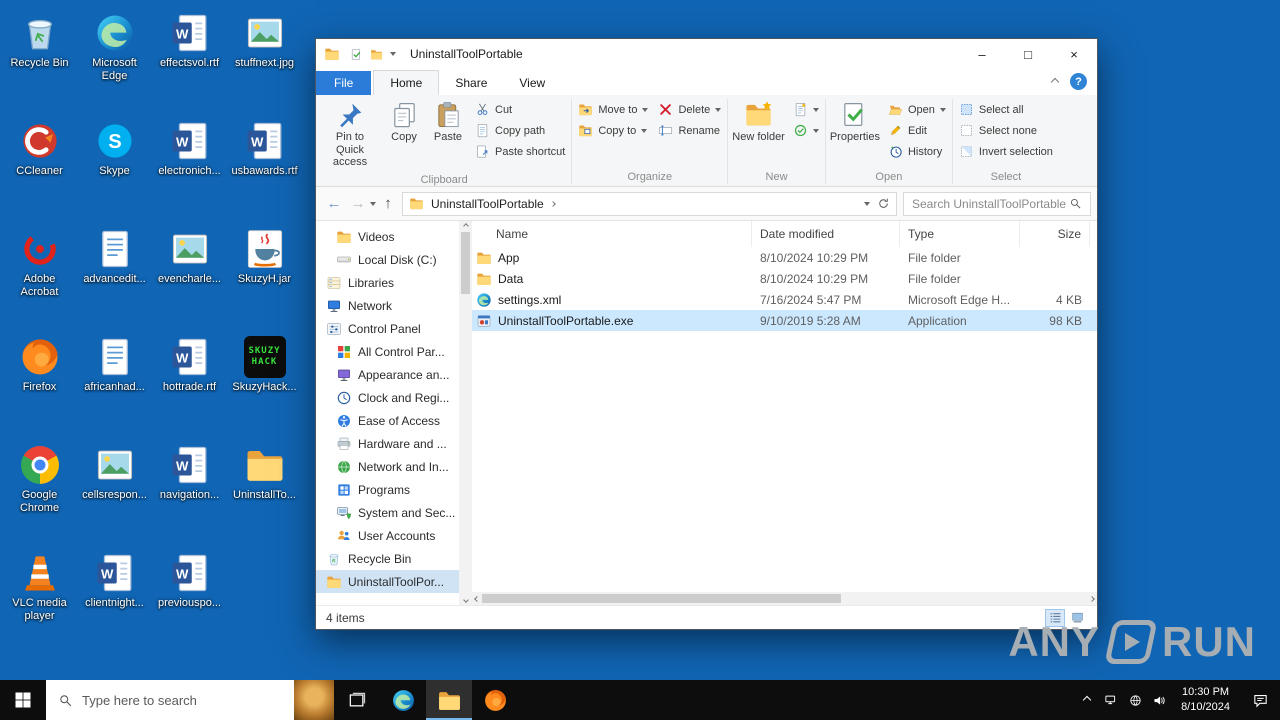  I want to click on desktop-icon-adobe-acrobat: Adobe Acrobat, so click(39, 274).